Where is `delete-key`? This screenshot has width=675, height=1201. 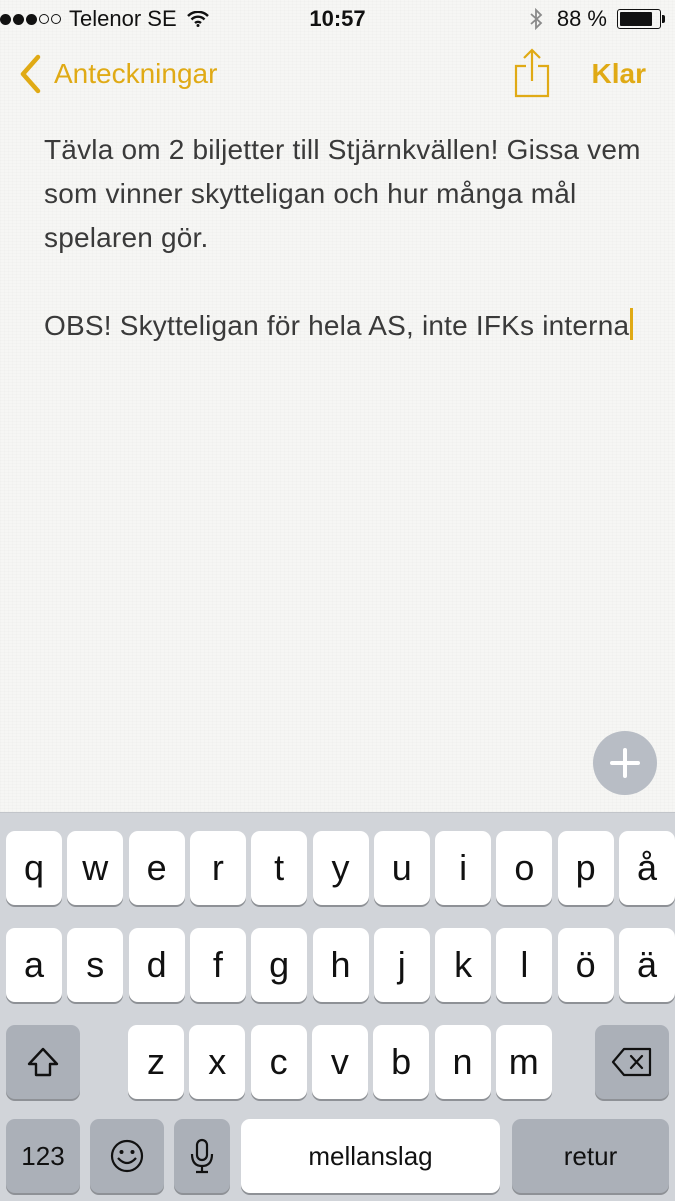
delete-key is located at coordinates (632, 1062).